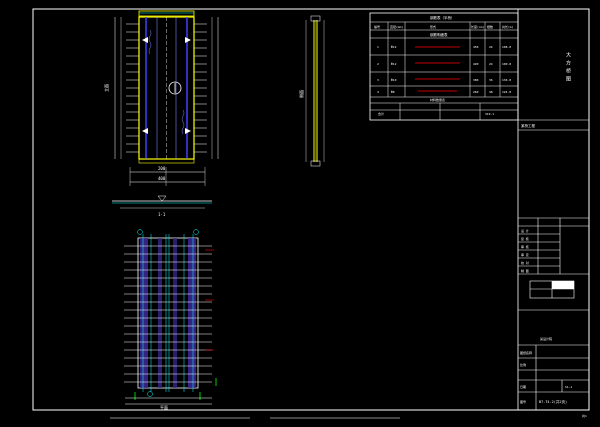  Describe the element at coordinates (315, 91) in the screenshot. I see `side-view` at that location.